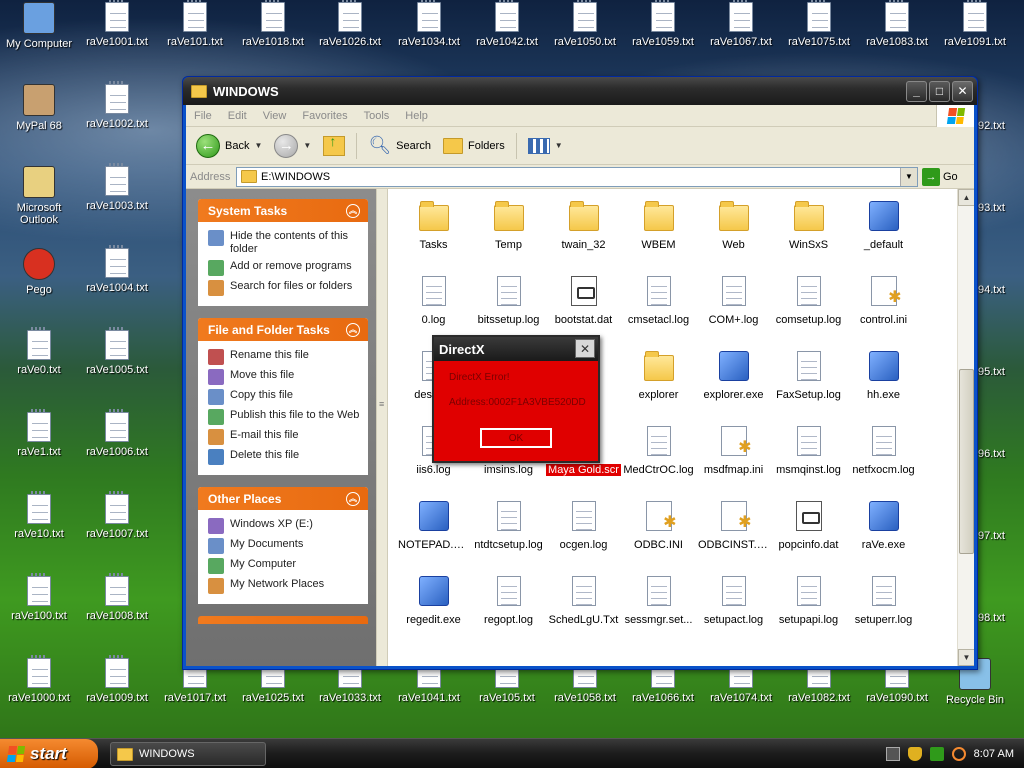 The width and height of the screenshot is (1024, 768). Describe the element at coordinates (237, 116) in the screenshot. I see `menu-item-edit: Edit` at that location.